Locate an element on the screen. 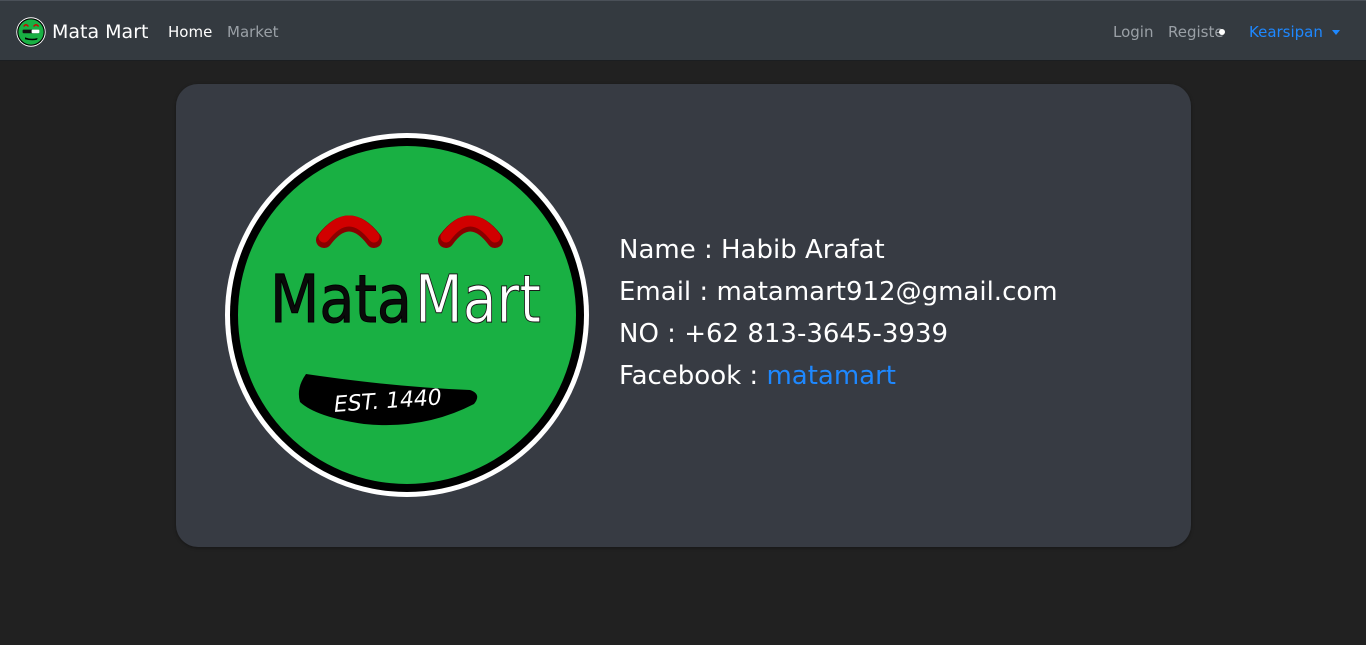 Image resolution: width=1366 pixels, height=645 pixels. phone-label: NO : is located at coordinates (652, 334).